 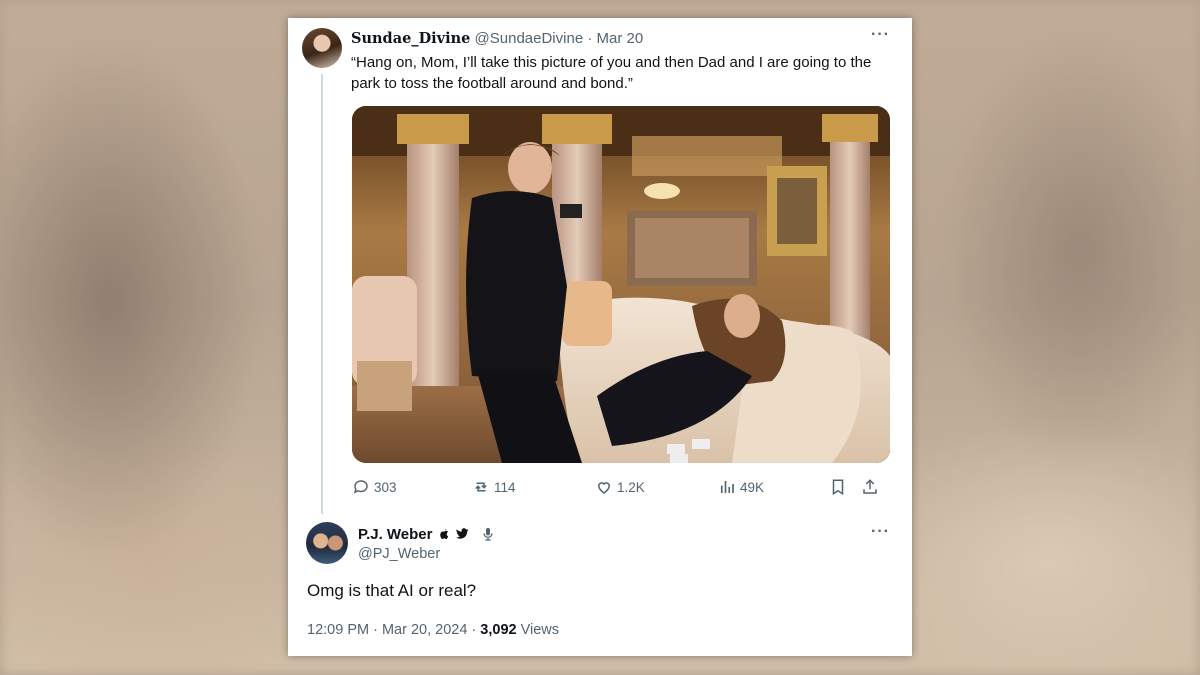 I want to click on thread-line, so click(x=322, y=294).